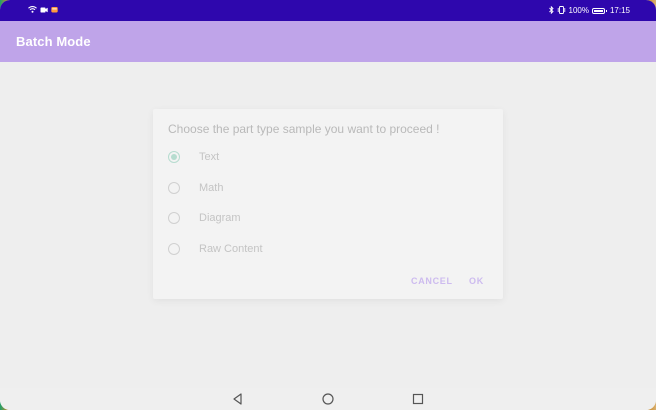 The height and width of the screenshot is (410, 656). Describe the element at coordinates (476, 281) in the screenshot. I see `ok-button: OK` at that location.